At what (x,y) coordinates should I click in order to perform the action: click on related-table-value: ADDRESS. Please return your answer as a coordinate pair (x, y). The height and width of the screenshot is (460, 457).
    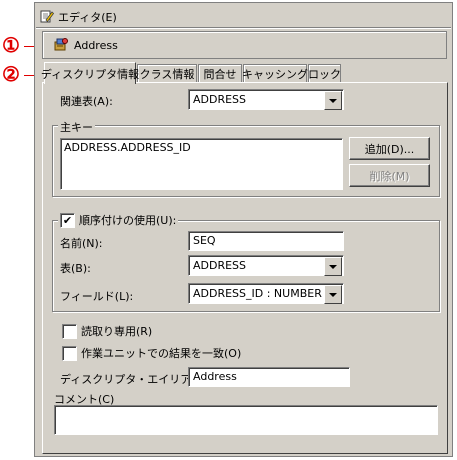
    Looking at the image, I should click on (220, 99).